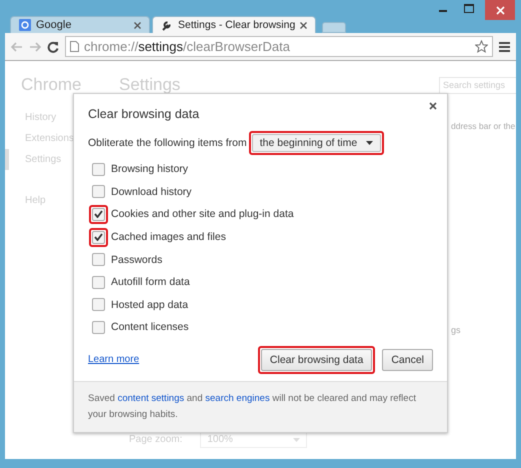  What do you see at coordinates (167, 143) in the screenshot?
I see `period-label: Obliterate the following items from` at bounding box center [167, 143].